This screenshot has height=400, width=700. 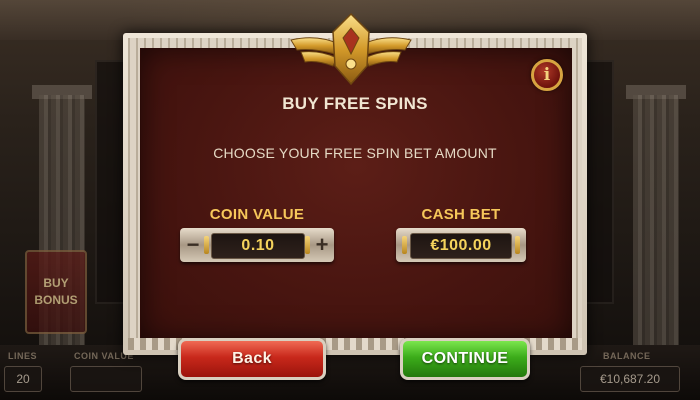 I want to click on continue-button-label: CONTINUE, so click(x=465, y=358).